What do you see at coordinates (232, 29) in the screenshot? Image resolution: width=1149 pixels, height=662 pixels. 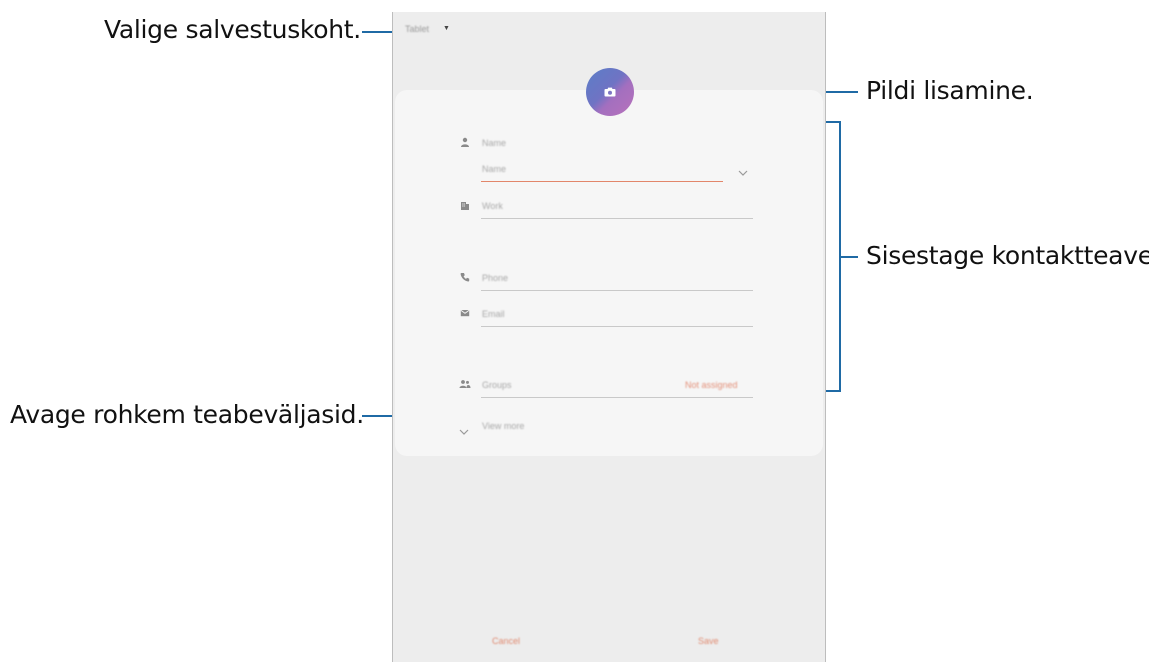 I see `callout-storage-location: Valige salvestuskoht.` at bounding box center [232, 29].